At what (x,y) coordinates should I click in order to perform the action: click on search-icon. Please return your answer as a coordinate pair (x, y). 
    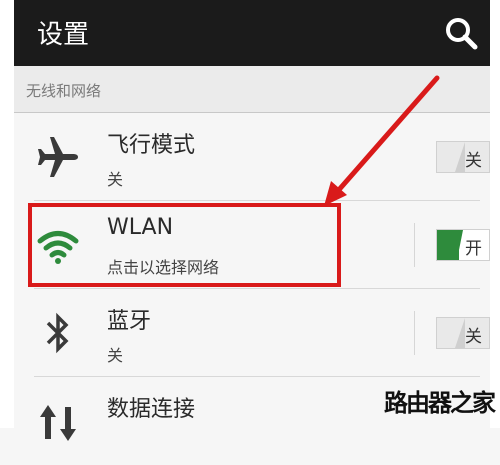
    Looking at the image, I should click on (461, 33).